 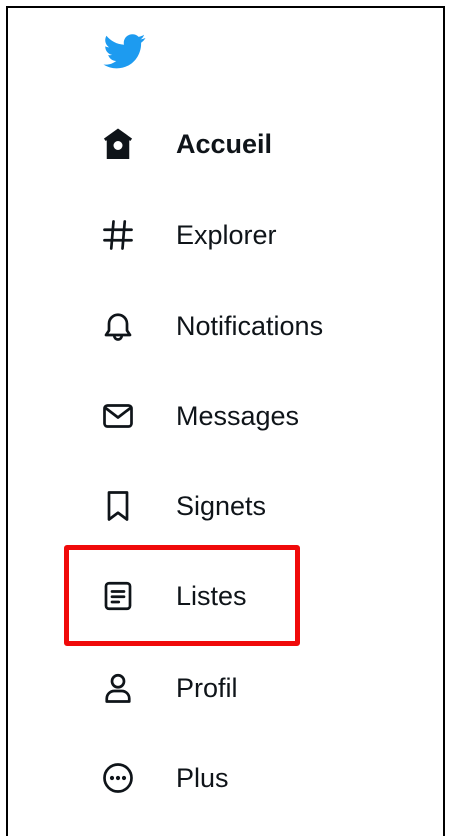 I want to click on nav-label-messages: Messages, so click(x=238, y=416).